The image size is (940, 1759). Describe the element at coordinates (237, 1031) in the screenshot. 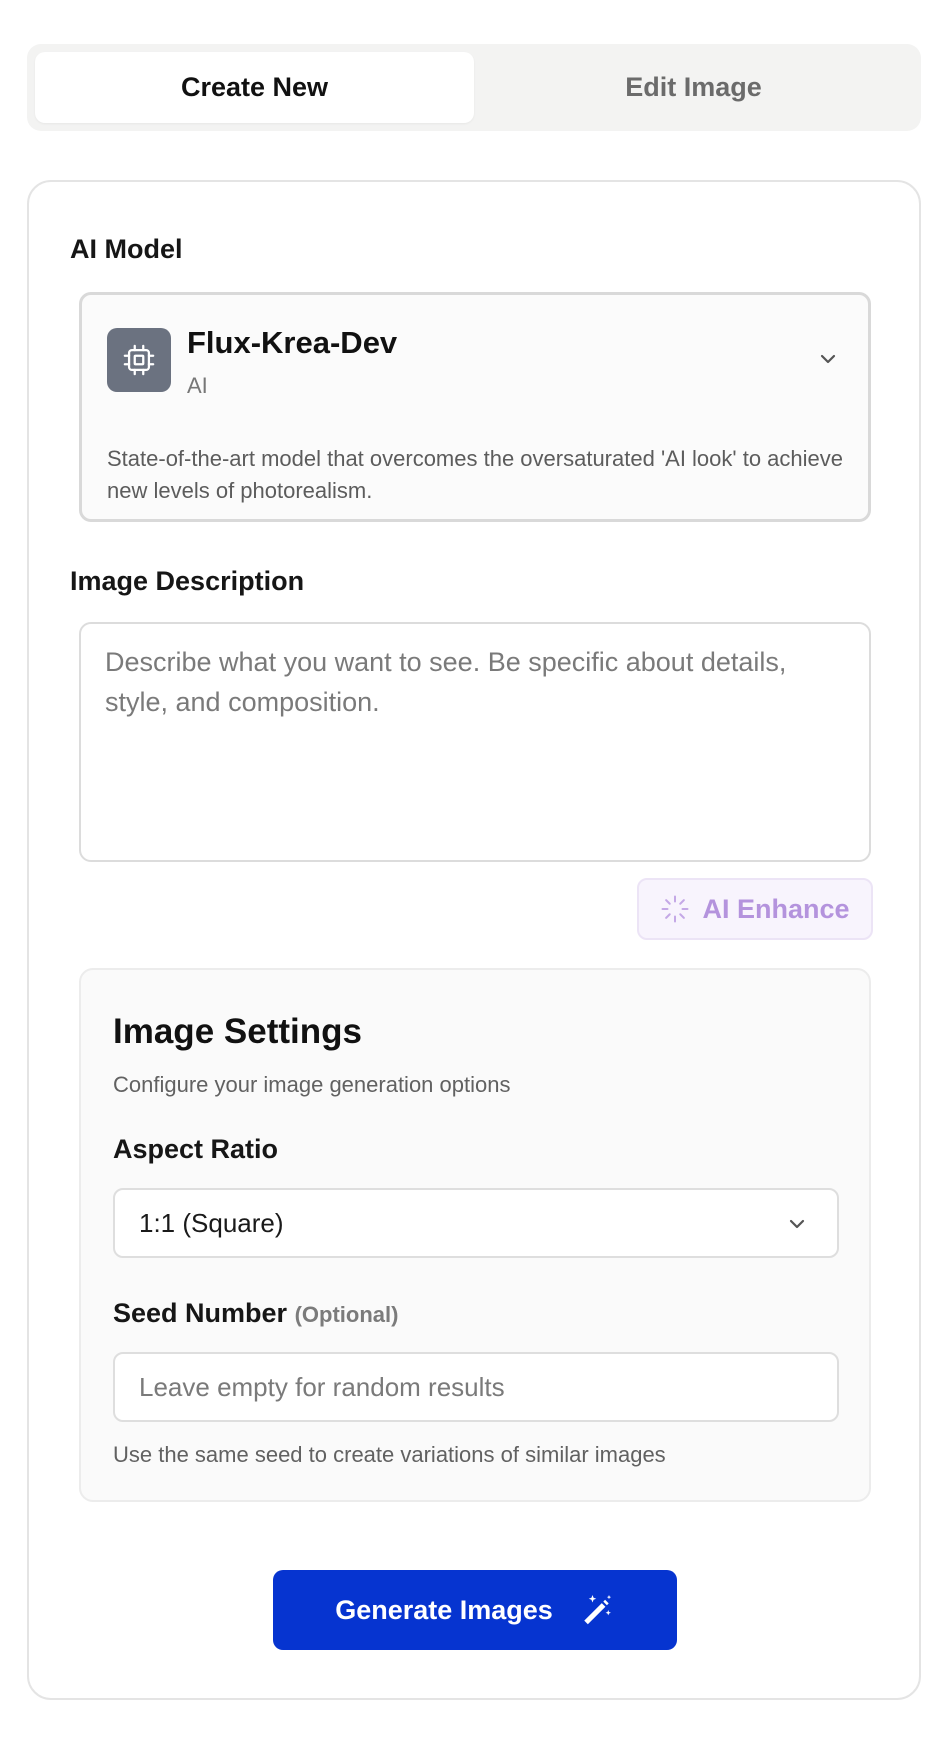

I see `image-settings-title: Image Settings` at that location.